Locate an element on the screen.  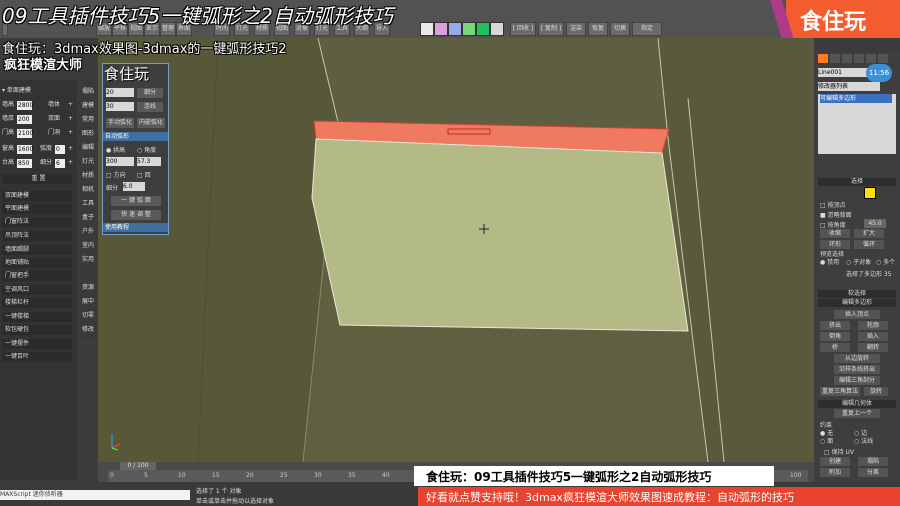
keep-uv-check: □ 保持 UV is located at coordinates (839, 451).